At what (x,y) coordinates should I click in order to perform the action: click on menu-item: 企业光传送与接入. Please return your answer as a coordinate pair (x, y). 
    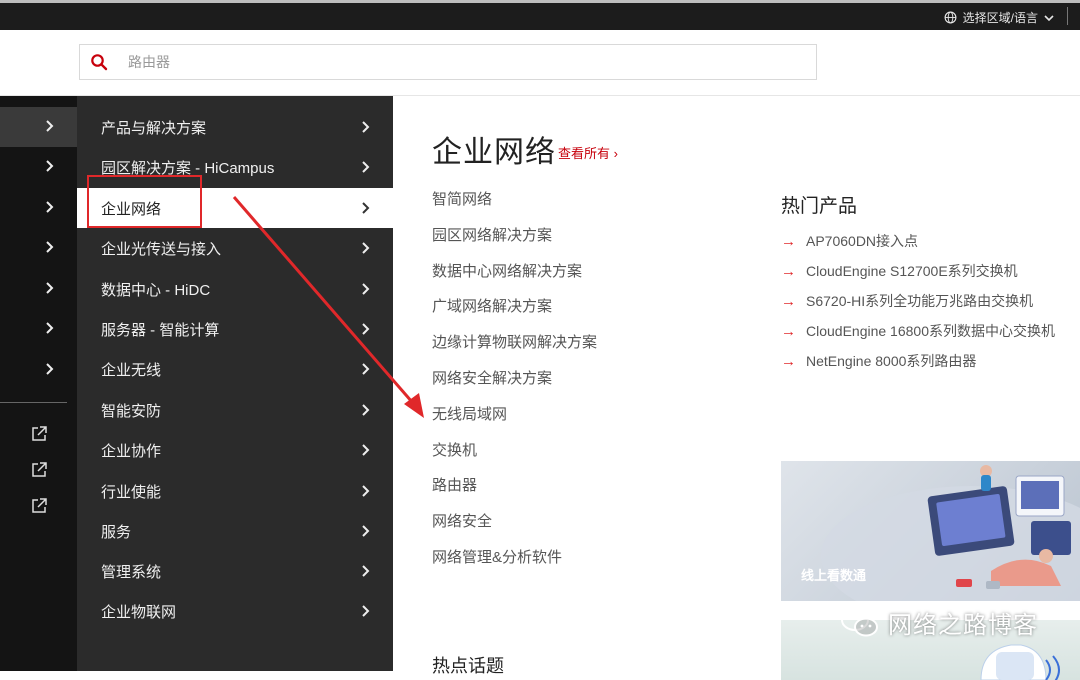
    Looking at the image, I should click on (235, 248).